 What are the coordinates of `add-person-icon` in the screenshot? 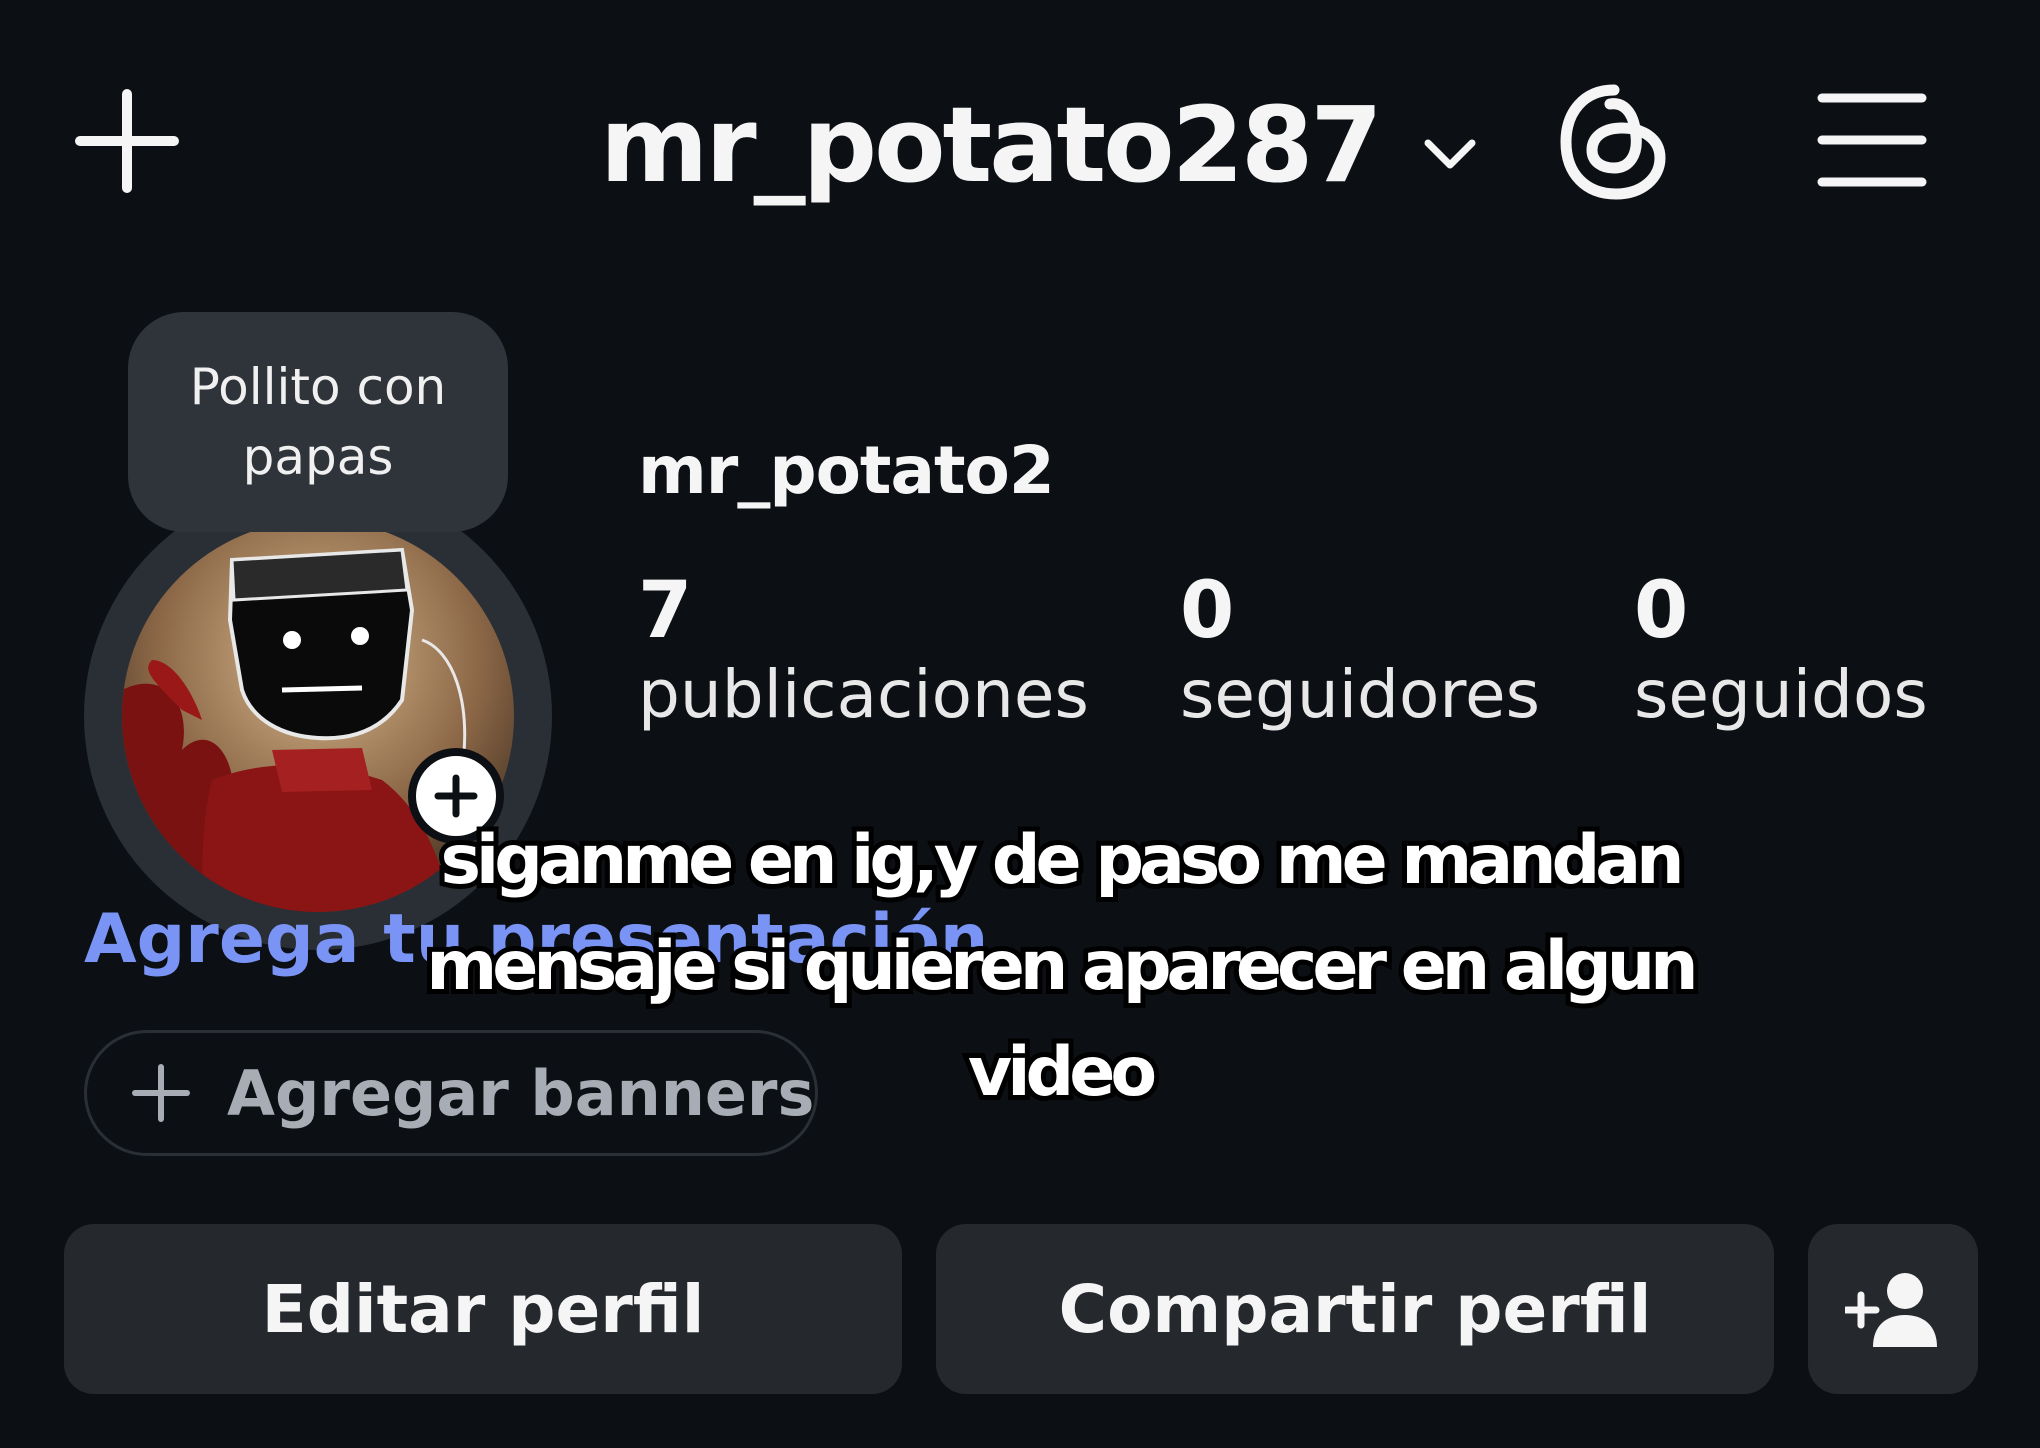 It's located at (1891, 1310).